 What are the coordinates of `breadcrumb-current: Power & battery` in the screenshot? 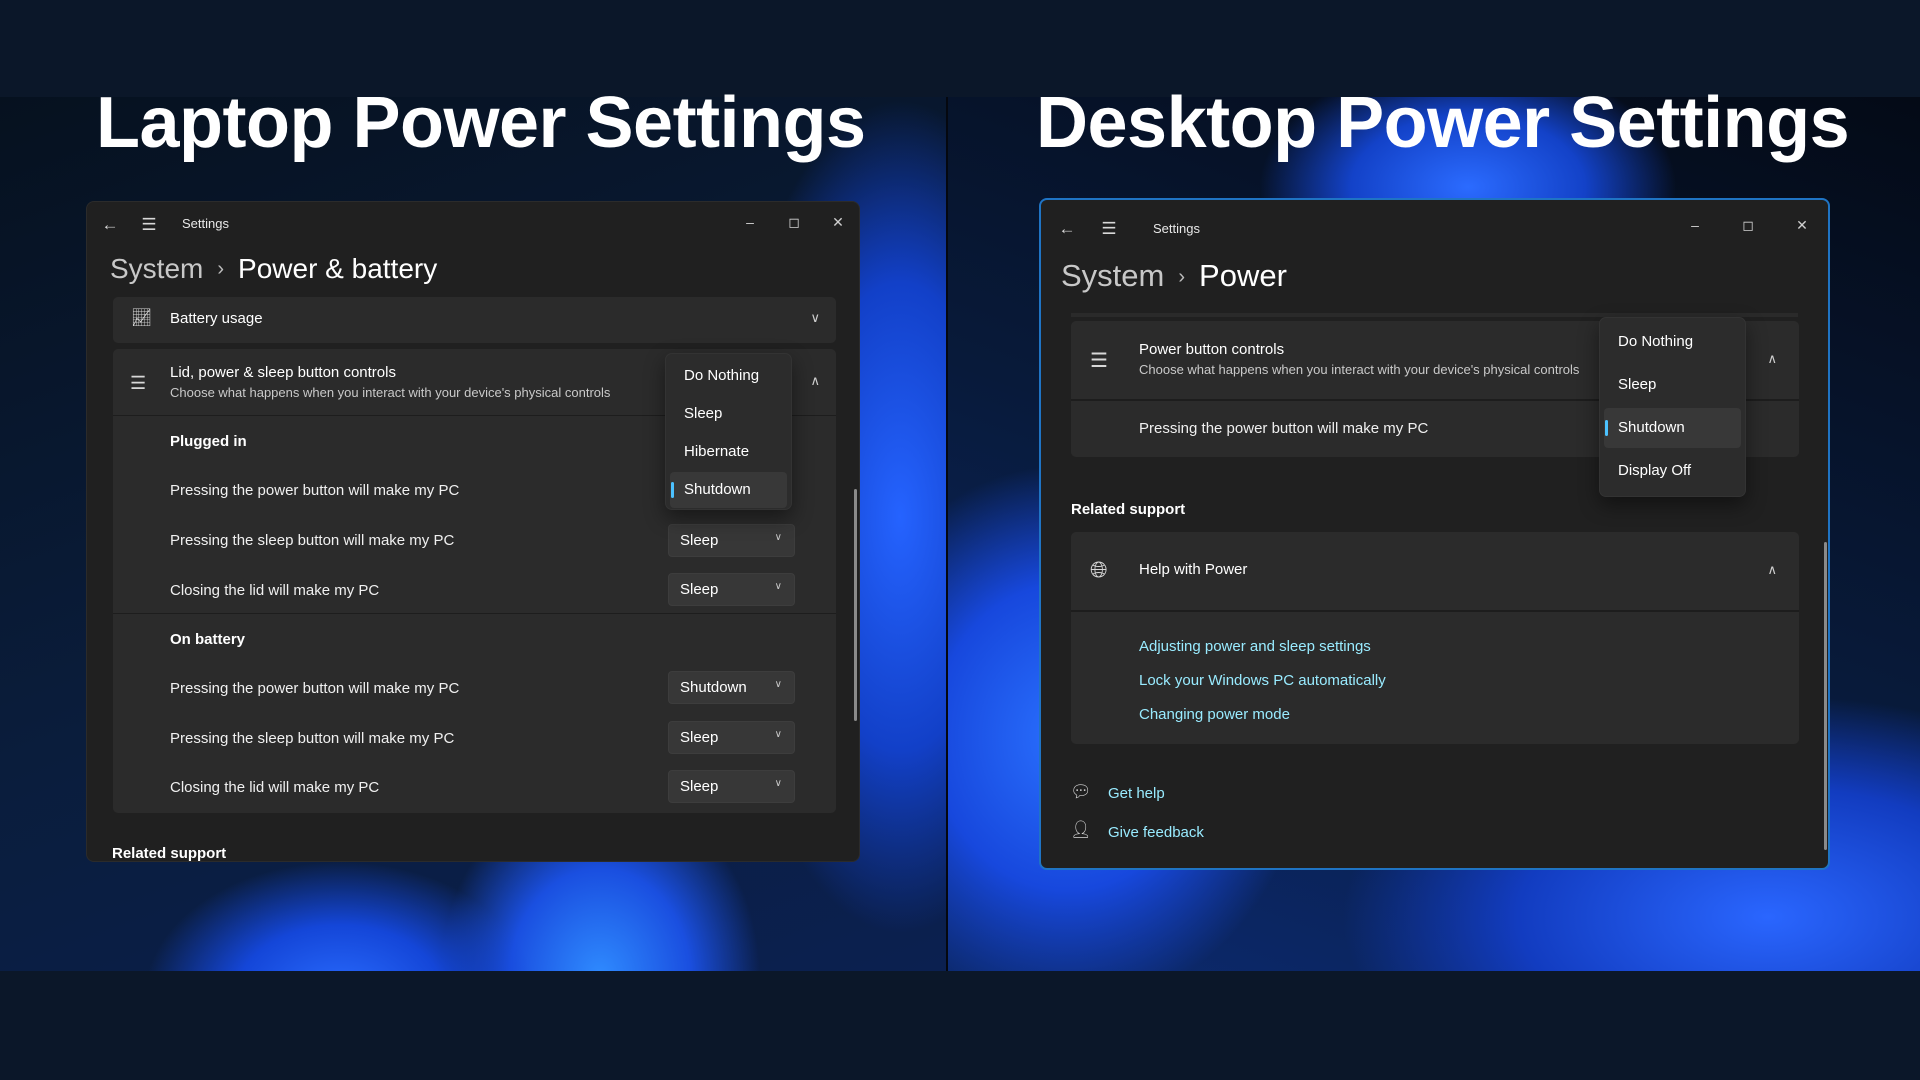 It's located at (338, 268).